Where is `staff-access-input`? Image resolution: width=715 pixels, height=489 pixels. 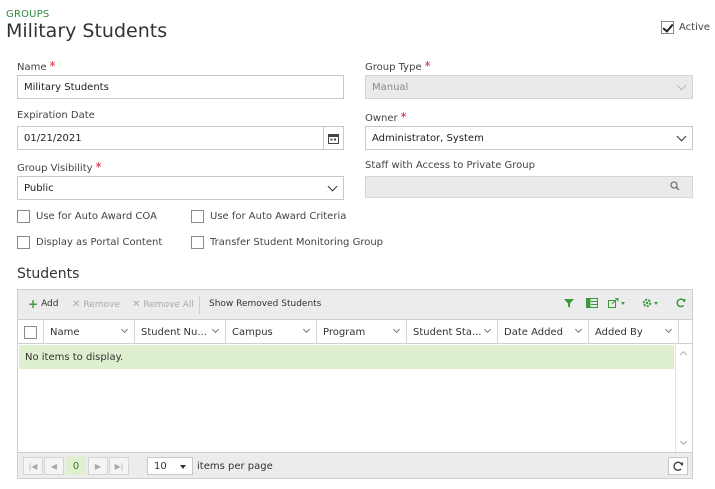
staff-access-input is located at coordinates (529, 187).